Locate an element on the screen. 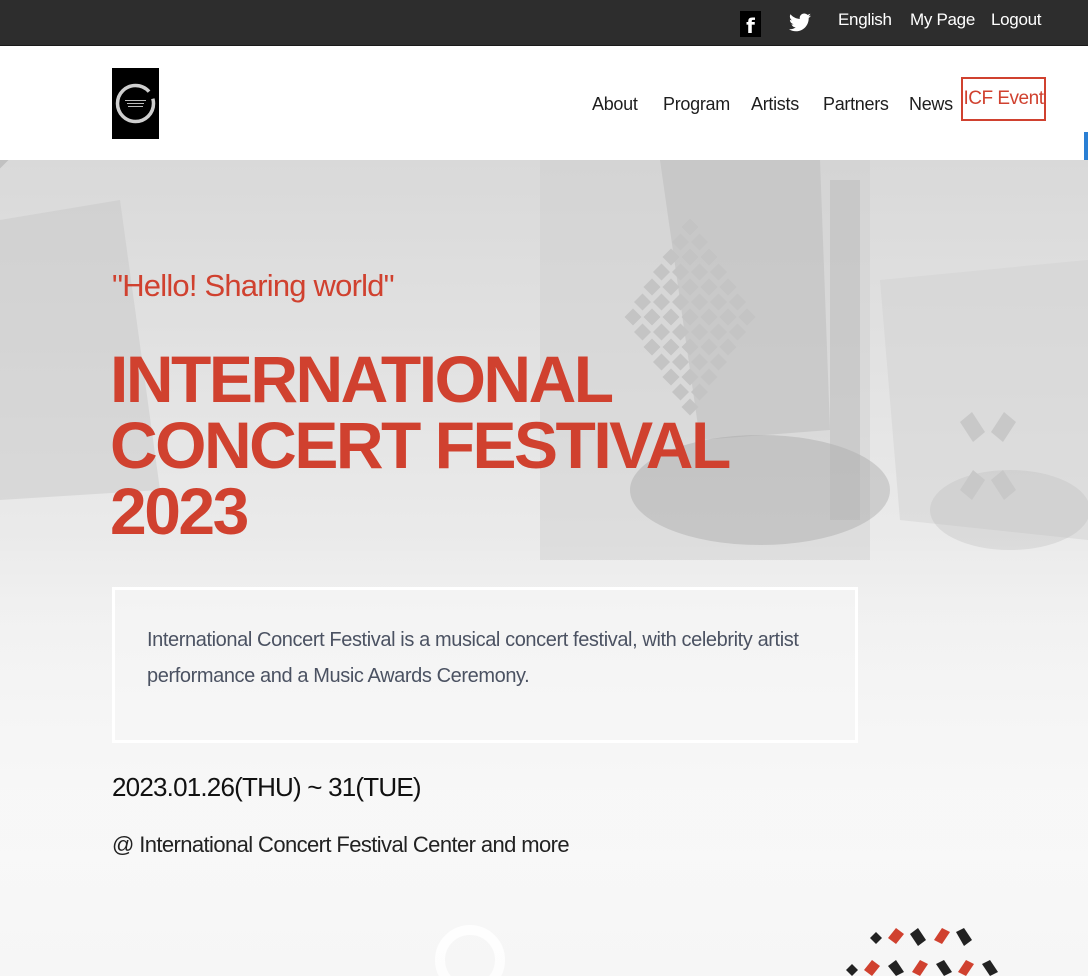 The image size is (1088, 976). circle-logo-icon is located at coordinates (135, 103).